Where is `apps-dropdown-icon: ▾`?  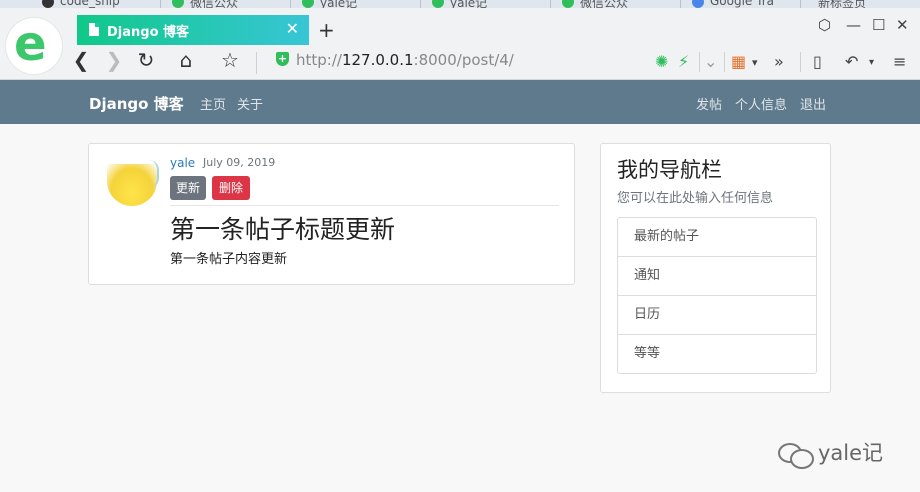
apps-dropdown-icon: ▾ is located at coordinates (755, 62).